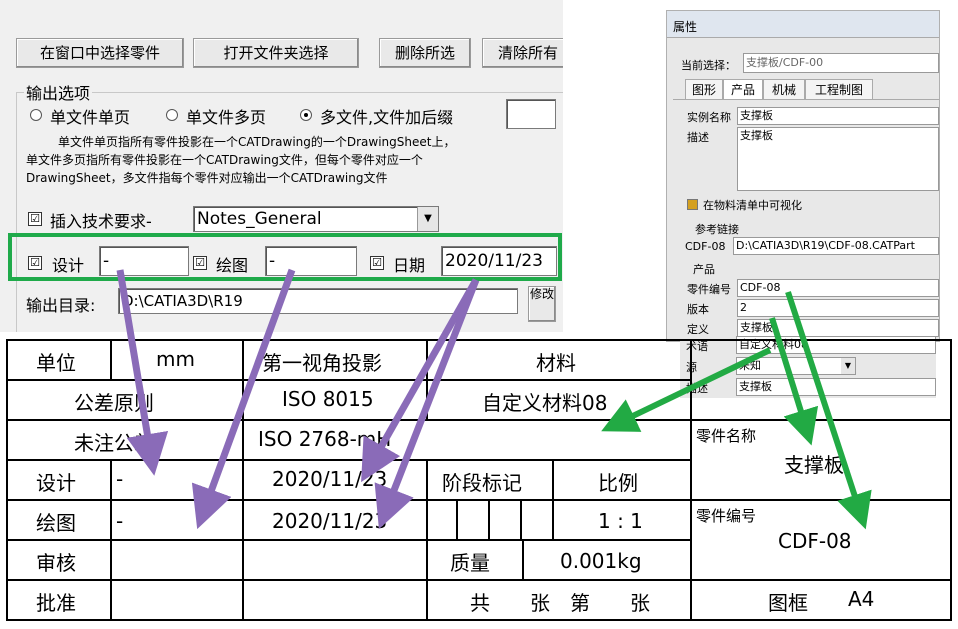 The height and width of the screenshot is (629, 958). What do you see at coordinates (420, 380) in the screenshot?
I see `arrow-date-design` at bounding box center [420, 380].